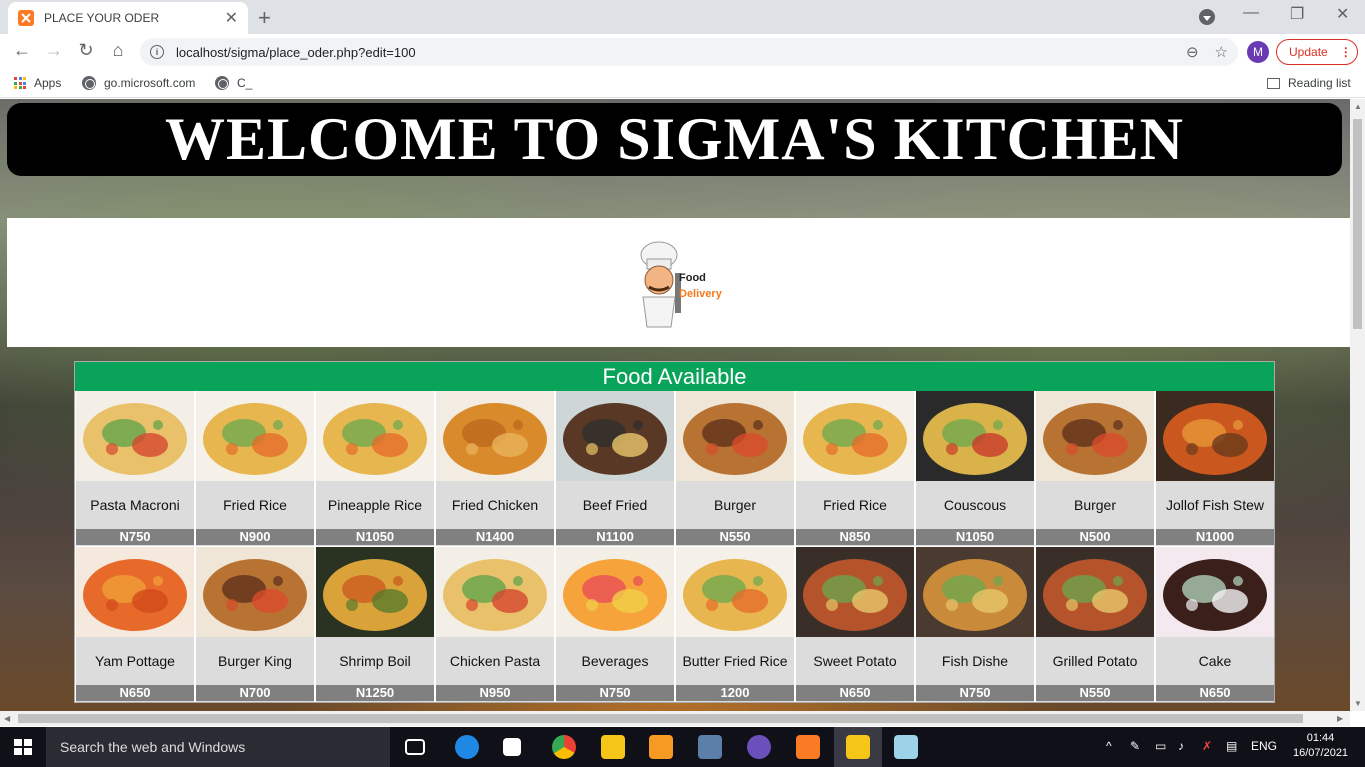  I want to click on new-tab-button: +, so click(264, 18).